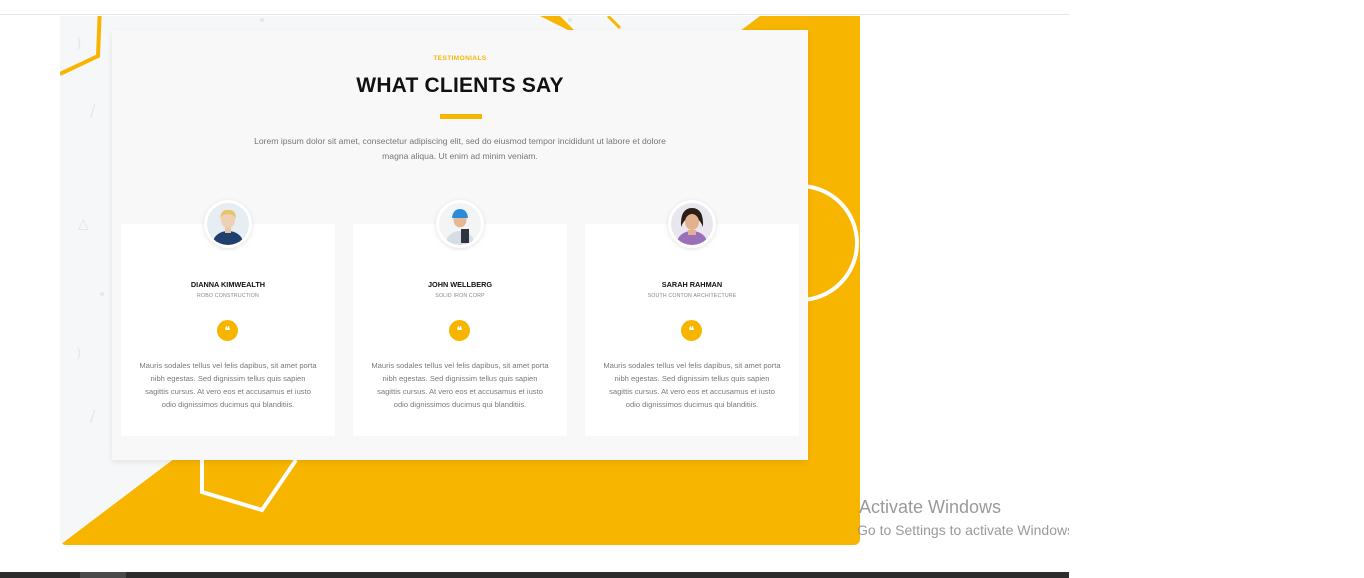 Image resolution: width=1364 pixels, height=578 pixels. Describe the element at coordinates (228, 284) in the screenshot. I see `client-name: DIANNA KIMWEALTH` at that location.